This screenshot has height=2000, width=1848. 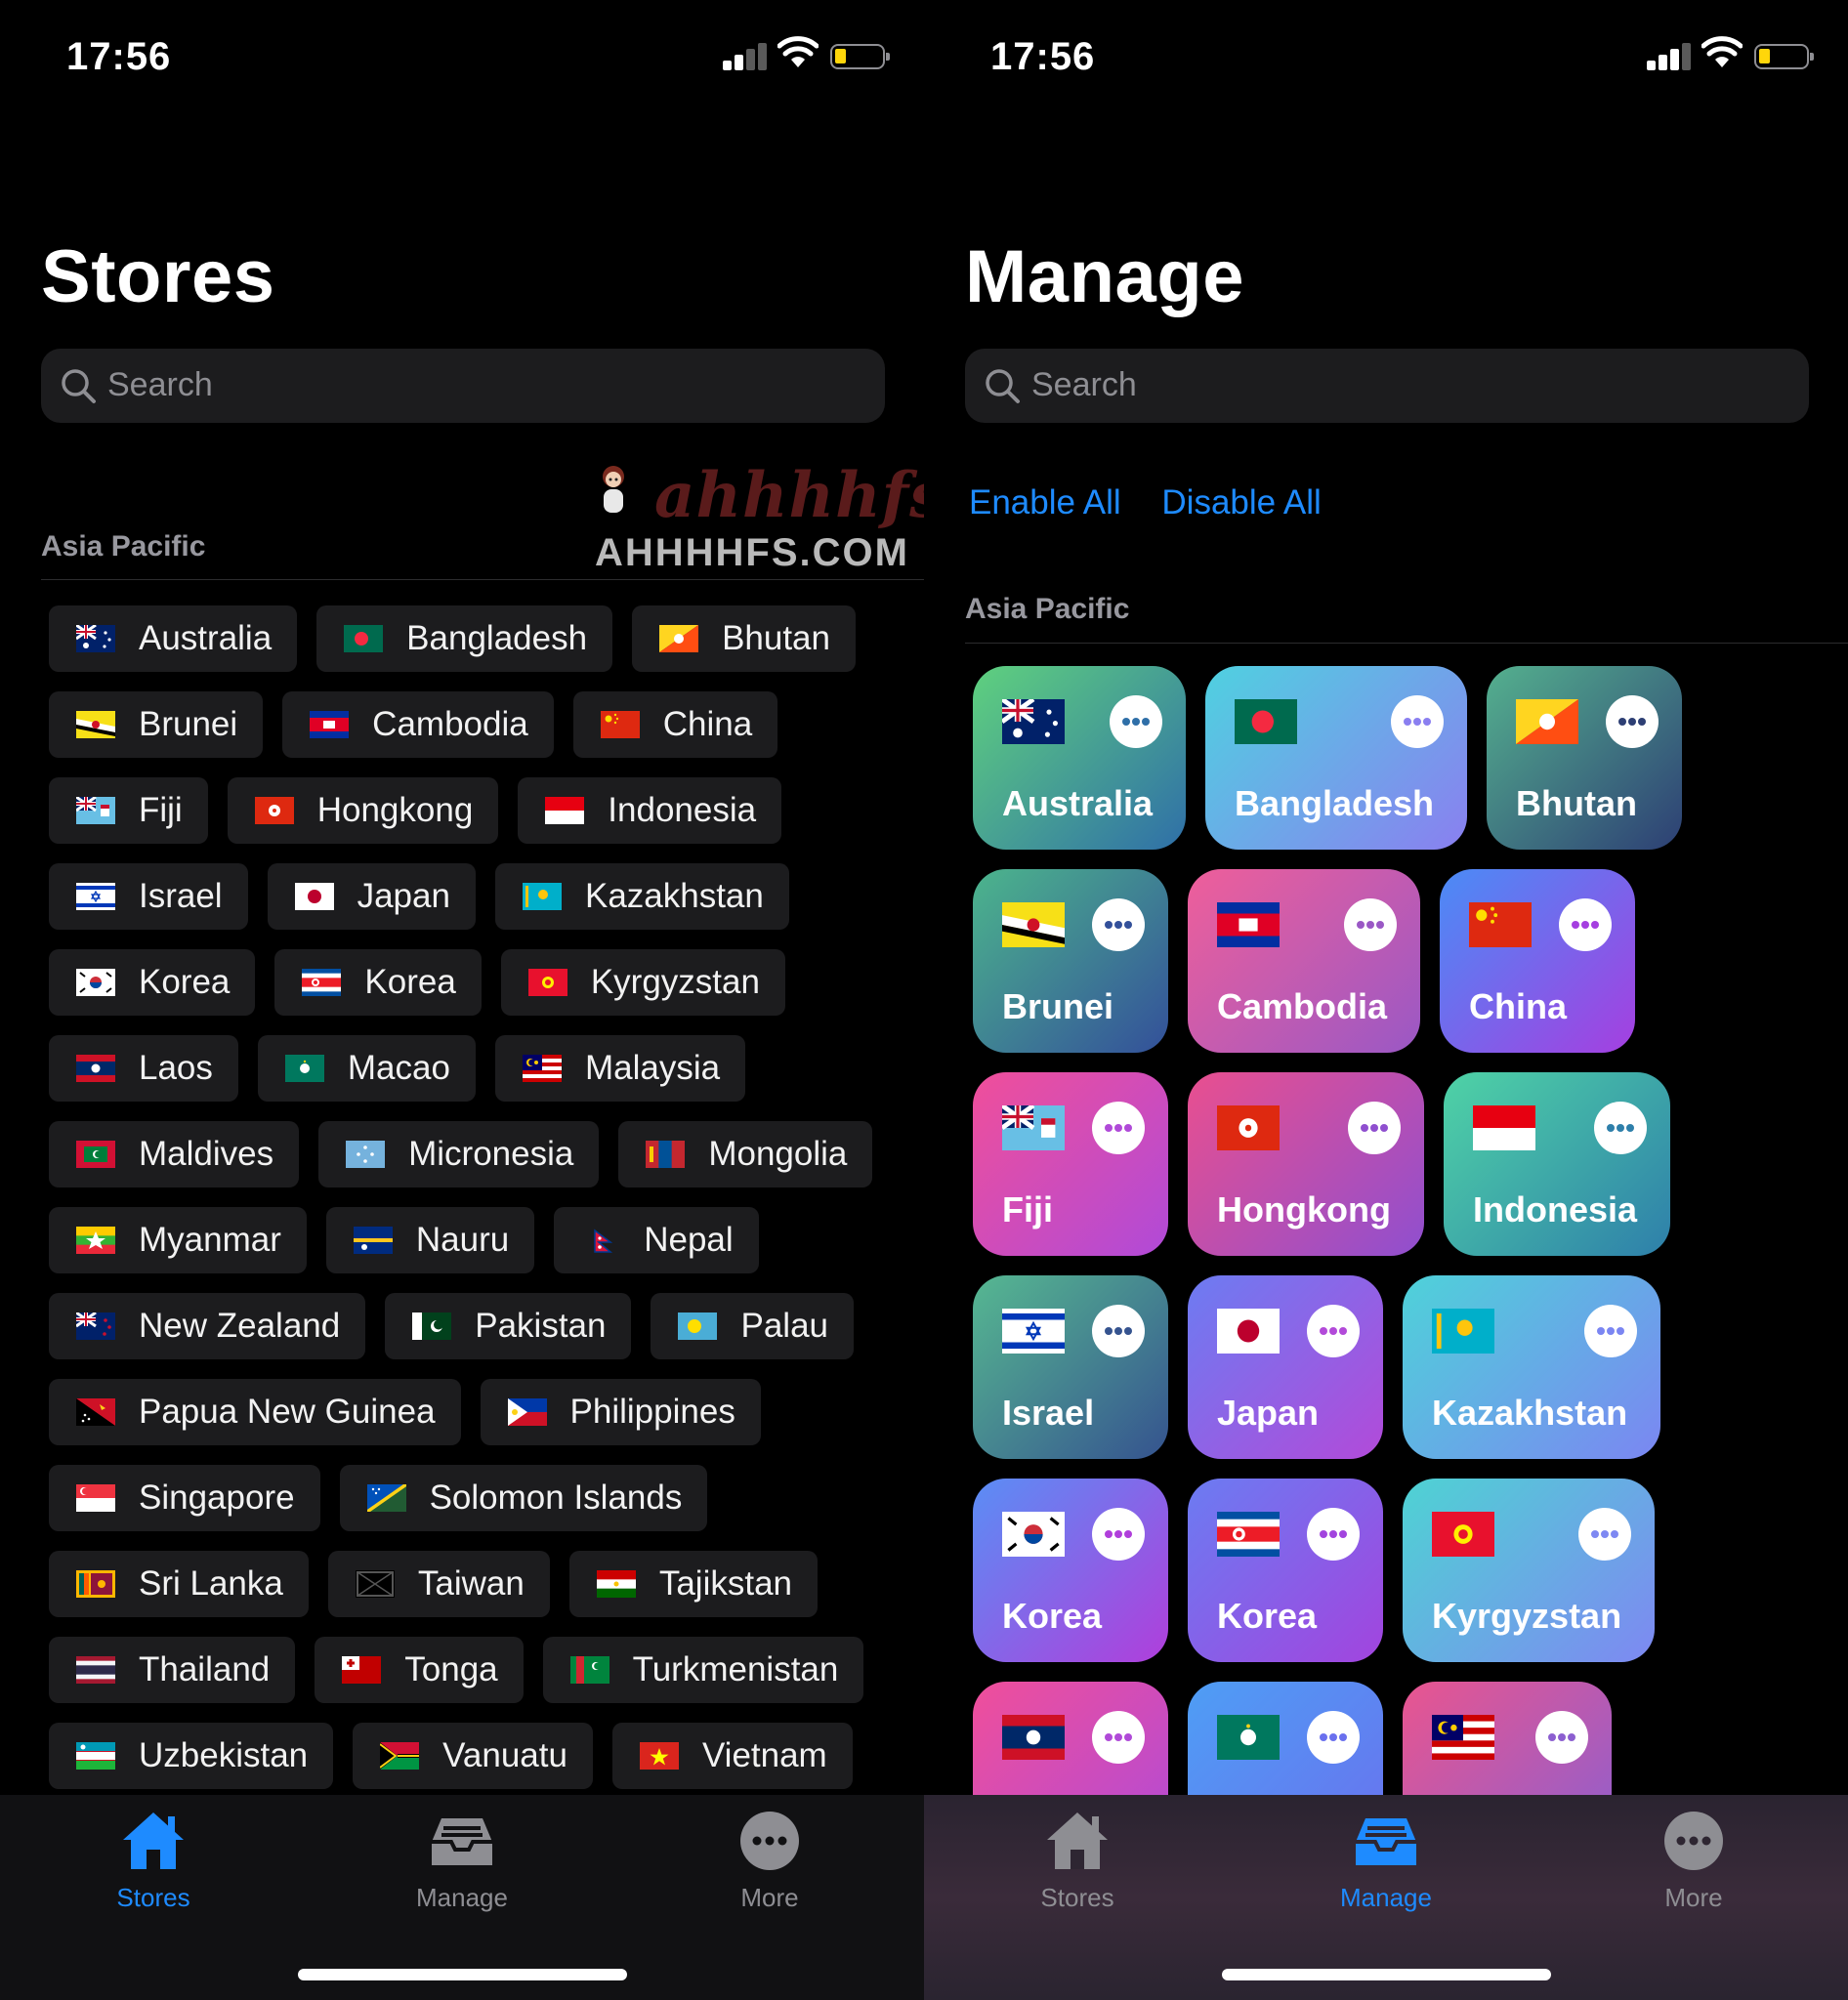 What do you see at coordinates (1537, 961) in the screenshot?
I see `store-card-cn: China` at bounding box center [1537, 961].